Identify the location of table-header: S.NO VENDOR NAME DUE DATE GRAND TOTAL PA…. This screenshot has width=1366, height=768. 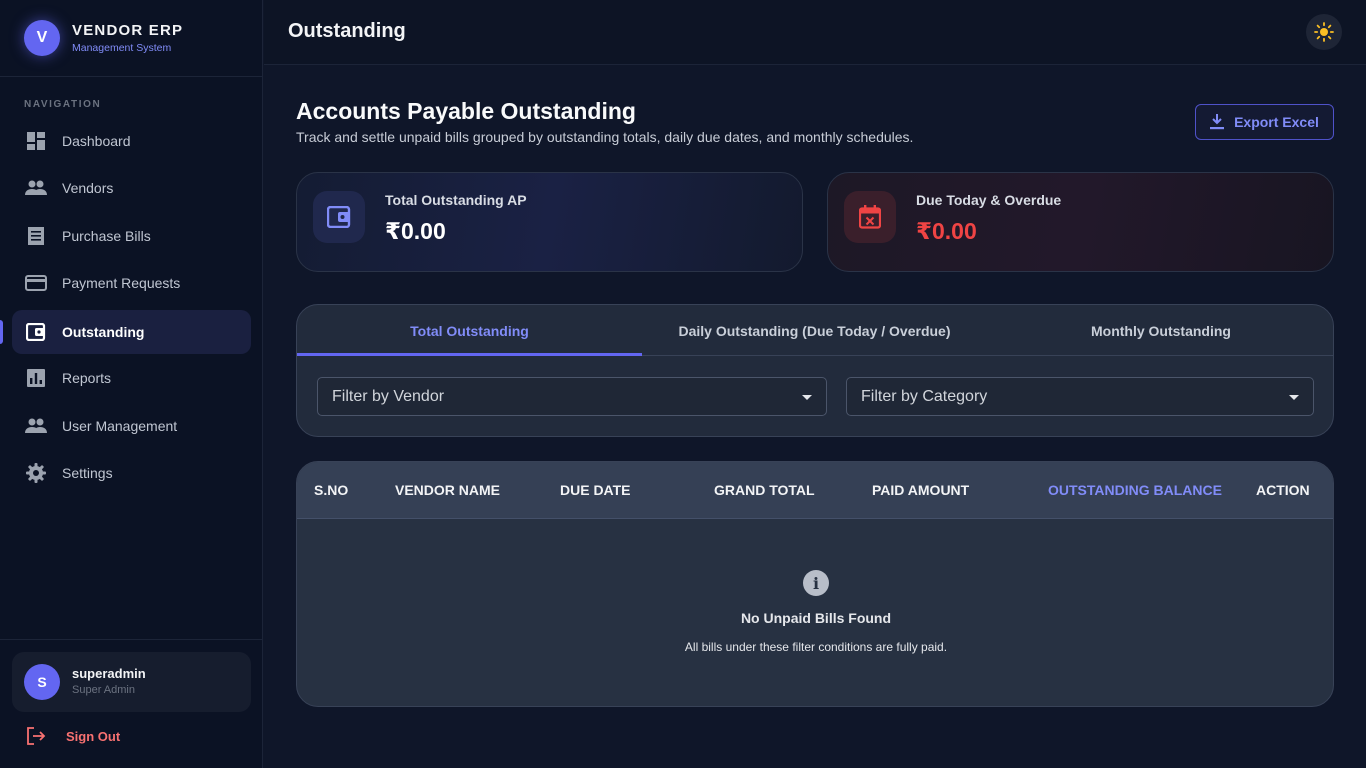
(815, 490).